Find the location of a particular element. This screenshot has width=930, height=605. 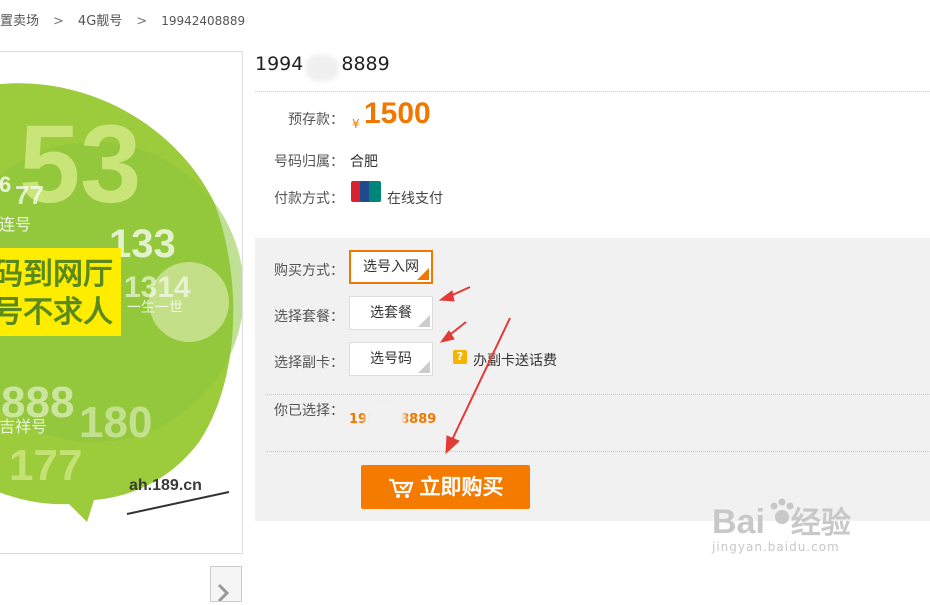

watermark-url: jingyan.baidu.com is located at coordinates (776, 547).